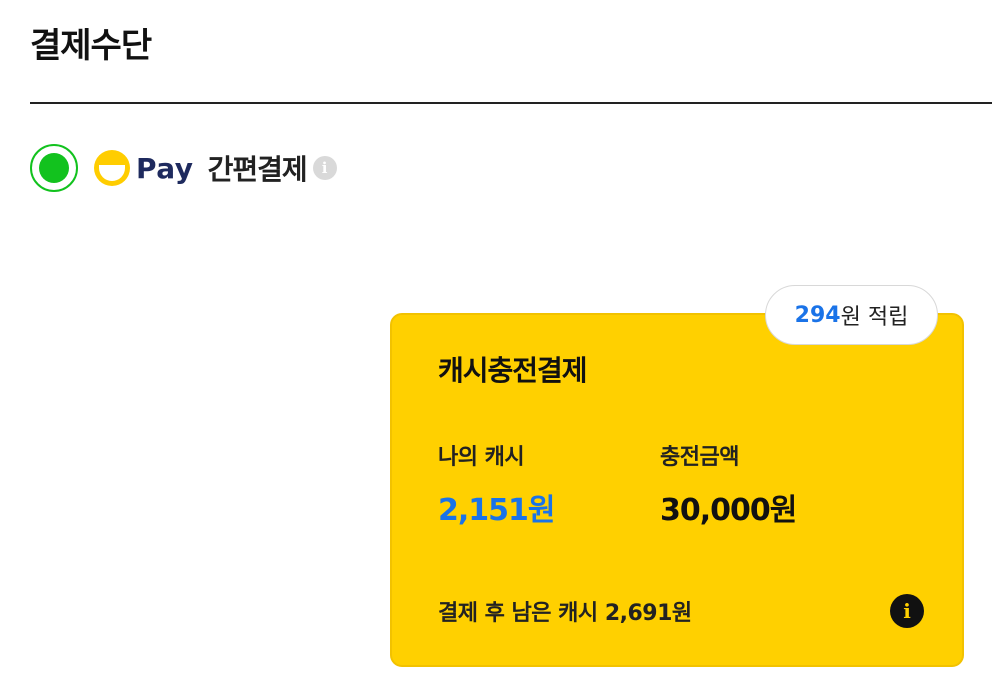  I want to click on kakaopay-logo: Pay, so click(144, 168).